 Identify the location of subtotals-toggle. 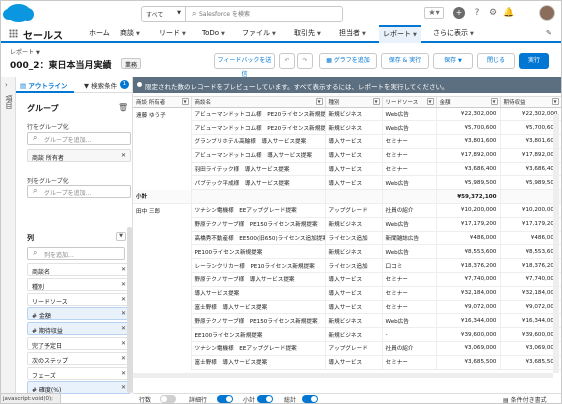
(265, 399).